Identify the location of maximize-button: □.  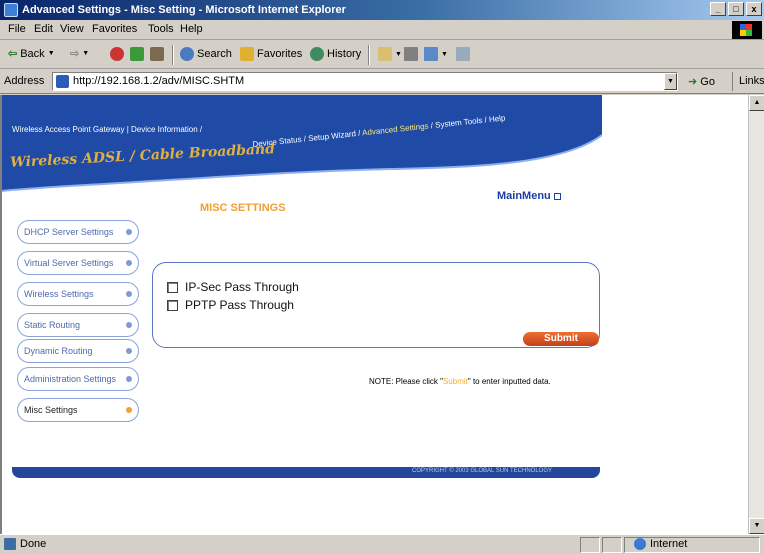
(736, 9).